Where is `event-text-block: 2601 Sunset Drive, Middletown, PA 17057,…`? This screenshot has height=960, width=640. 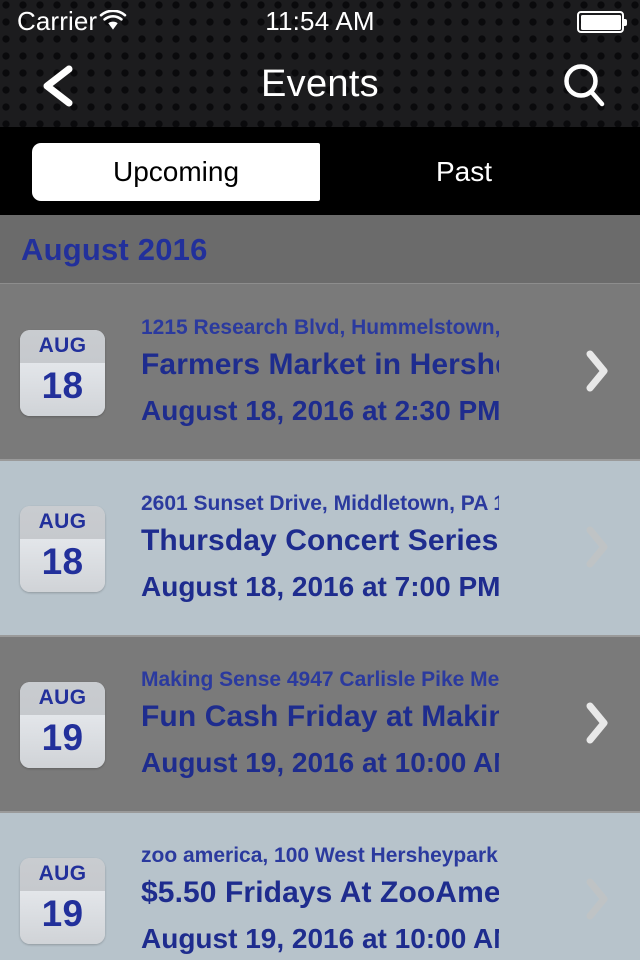 event-text-block: 2601 Sunset Drive, Middletown, PA 17057,… is located at coordinates (320, 553).